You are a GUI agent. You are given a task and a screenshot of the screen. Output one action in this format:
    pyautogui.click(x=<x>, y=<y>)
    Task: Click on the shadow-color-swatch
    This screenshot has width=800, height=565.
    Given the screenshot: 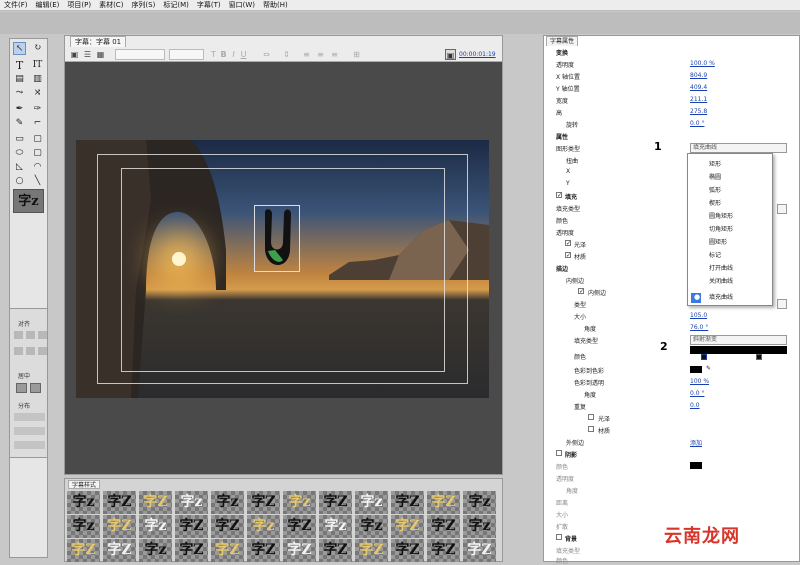 What is the action you would take?
    pyautogui.click(x=696, y=465)
    